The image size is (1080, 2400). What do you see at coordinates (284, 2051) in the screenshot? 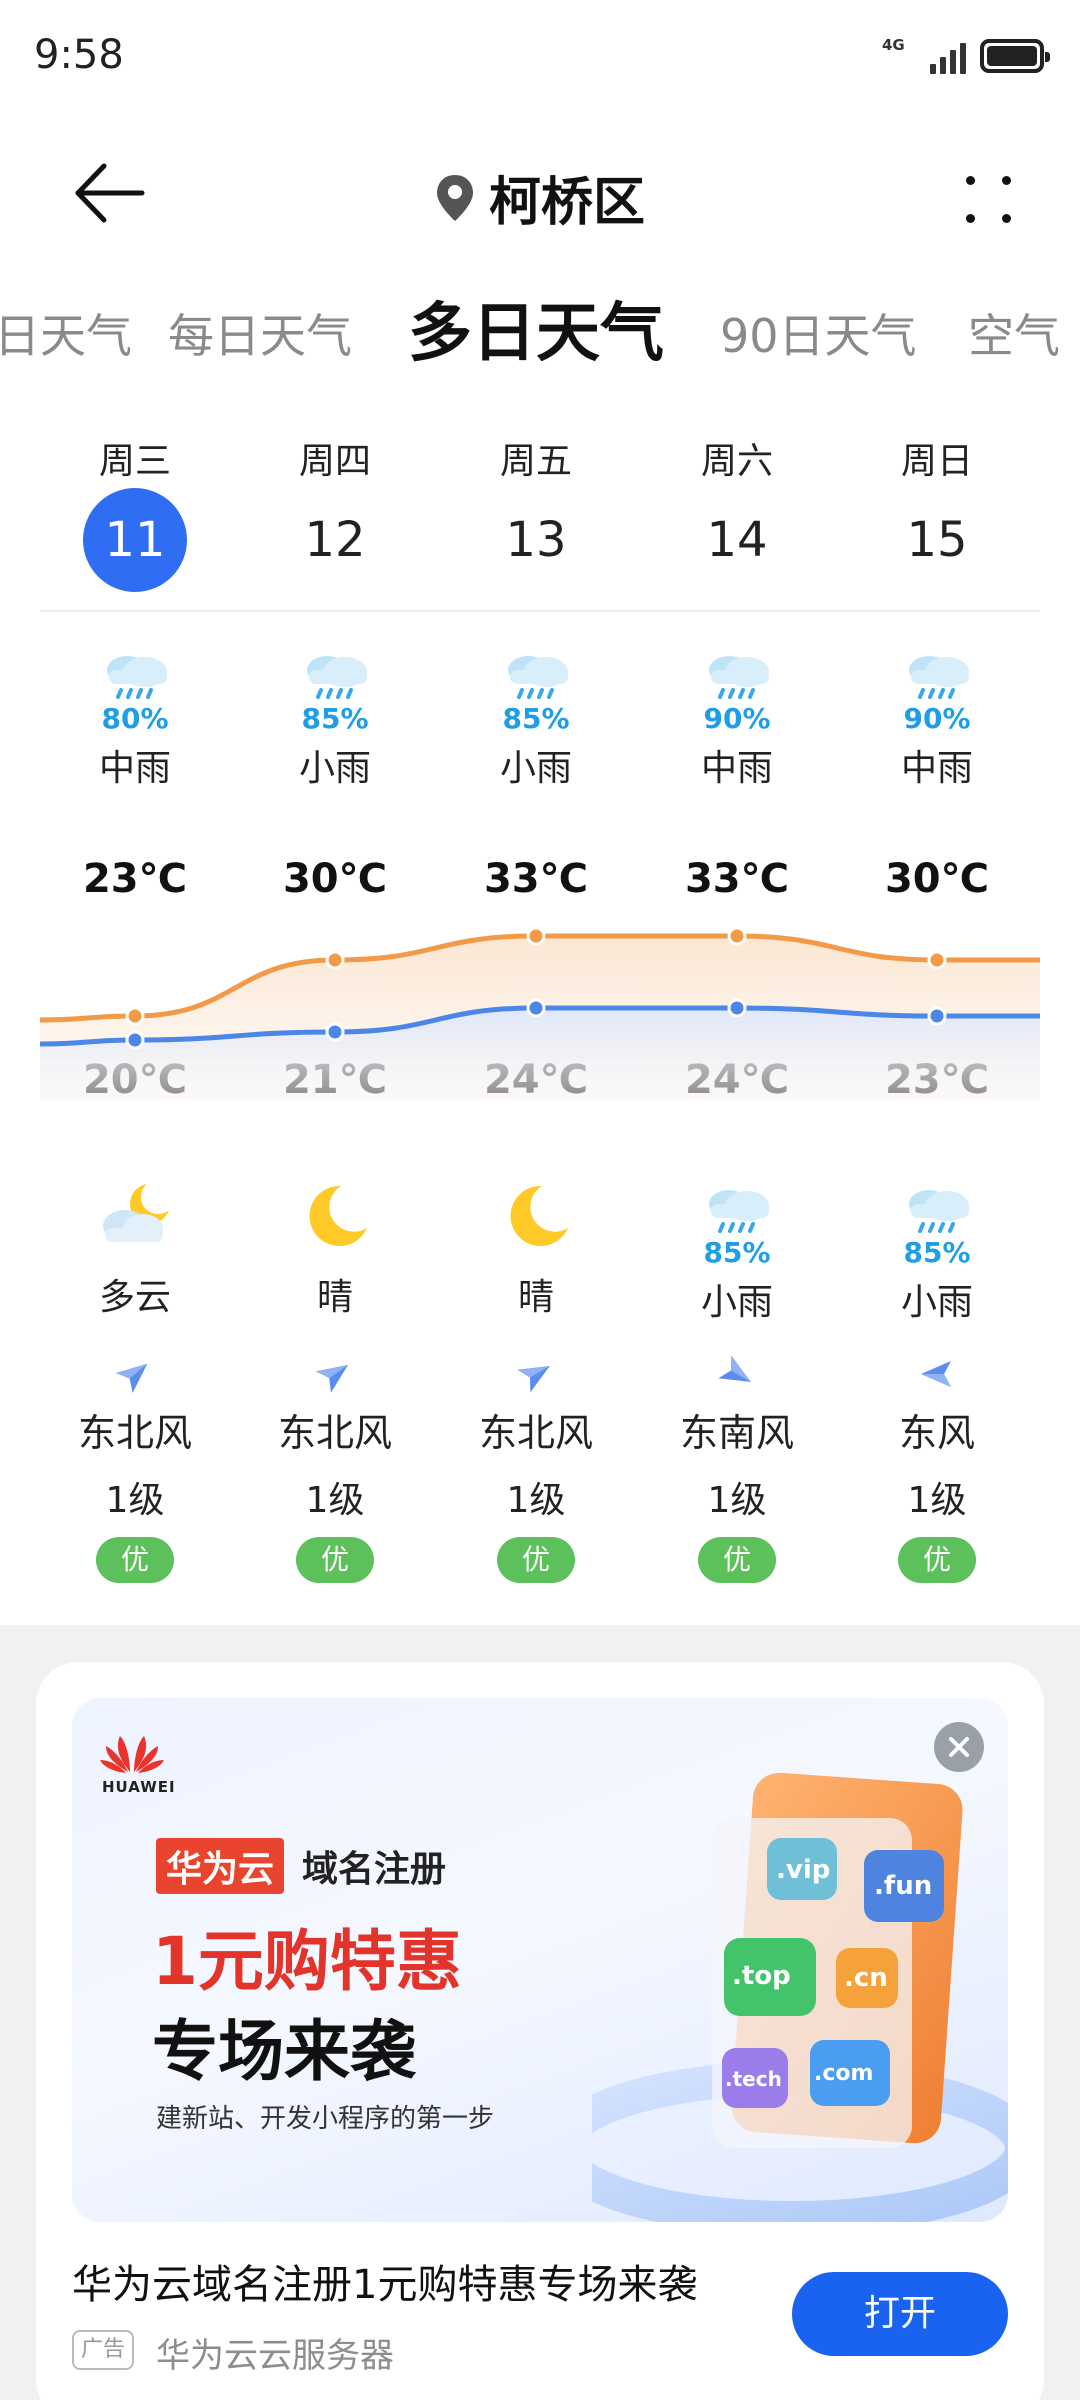
I see `ad-promo-line-2: 专场来袭` at bounding box center [284, 2051].